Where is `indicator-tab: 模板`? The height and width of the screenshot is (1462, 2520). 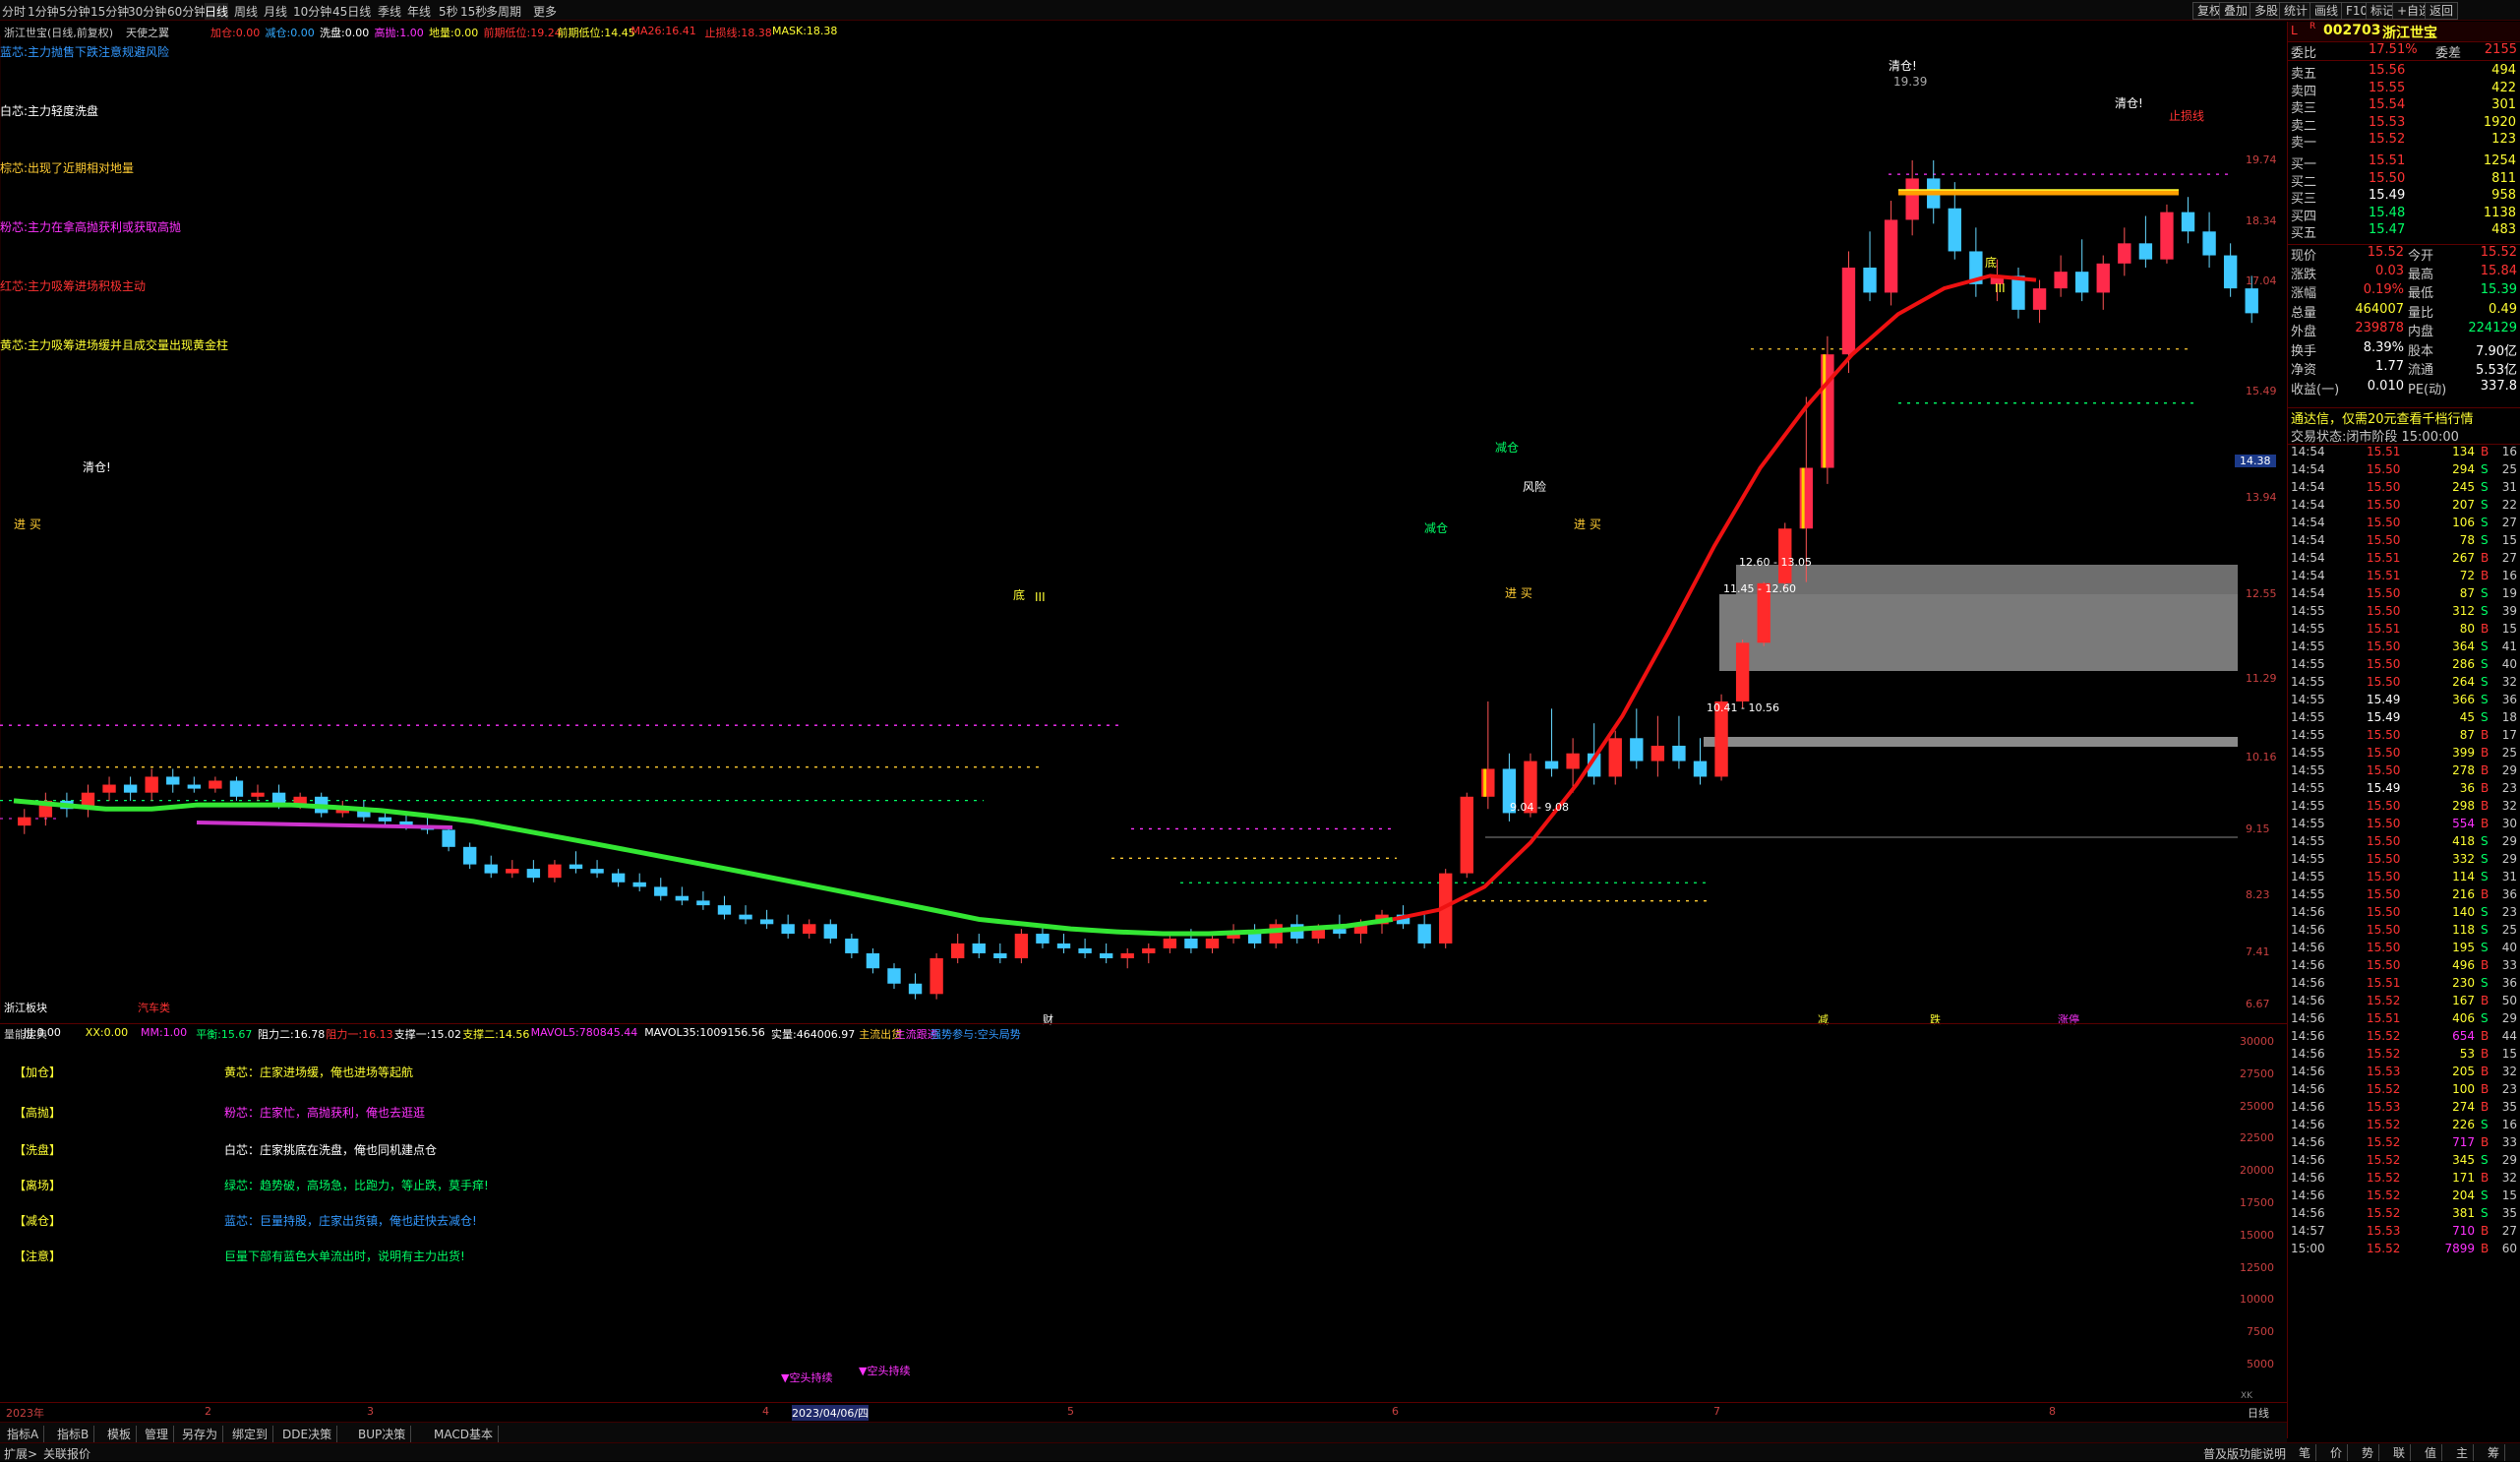
indicator-tab: 模板 is located at coordinates (120, 1434).